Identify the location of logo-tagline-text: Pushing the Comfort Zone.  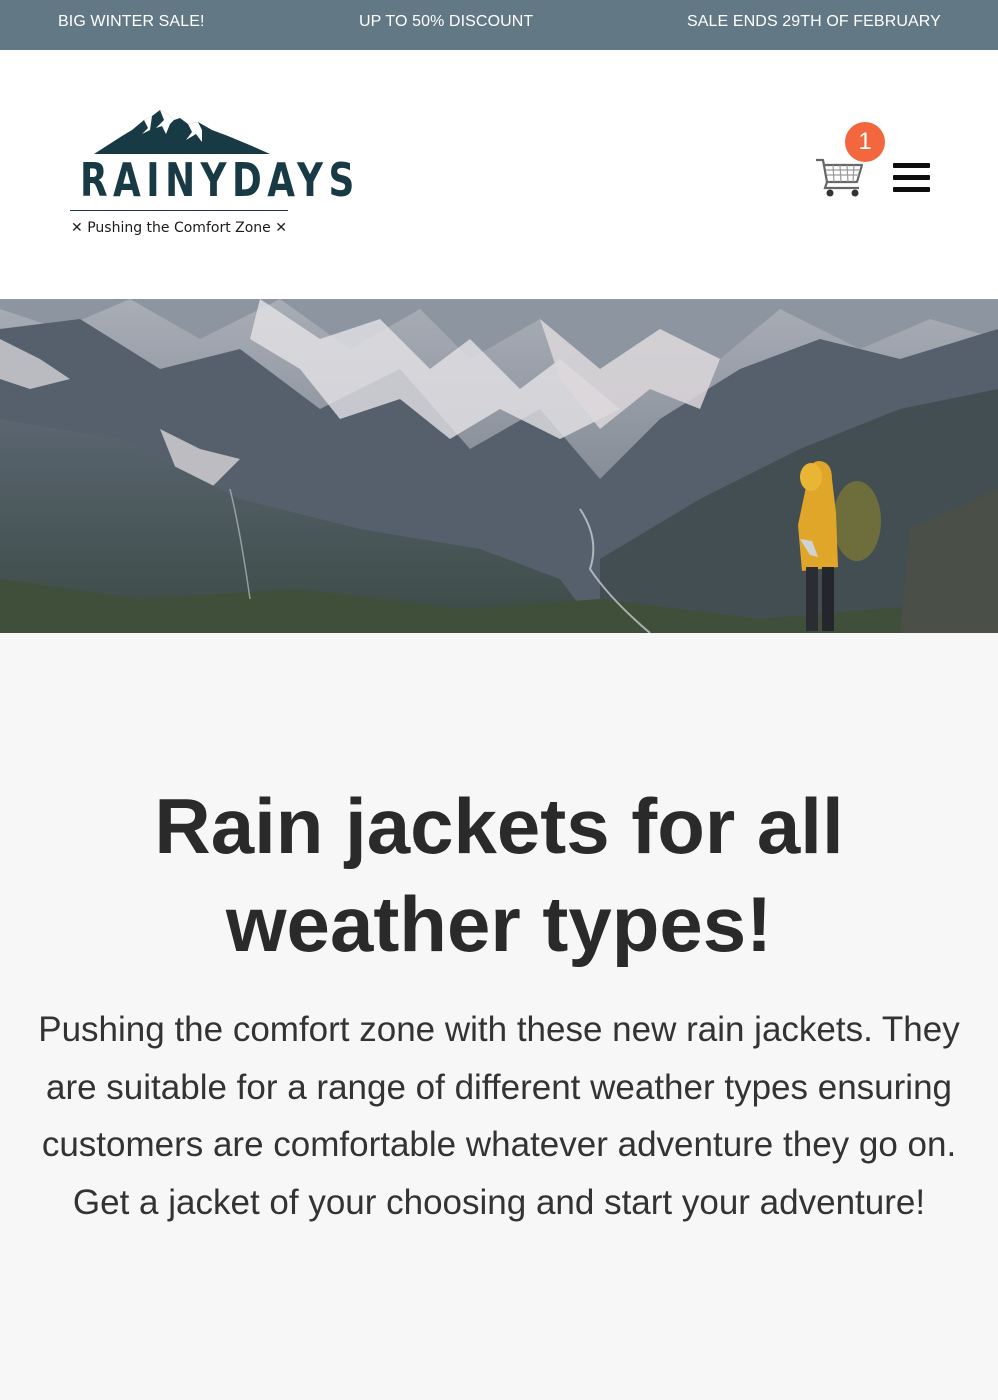
(179, 228).